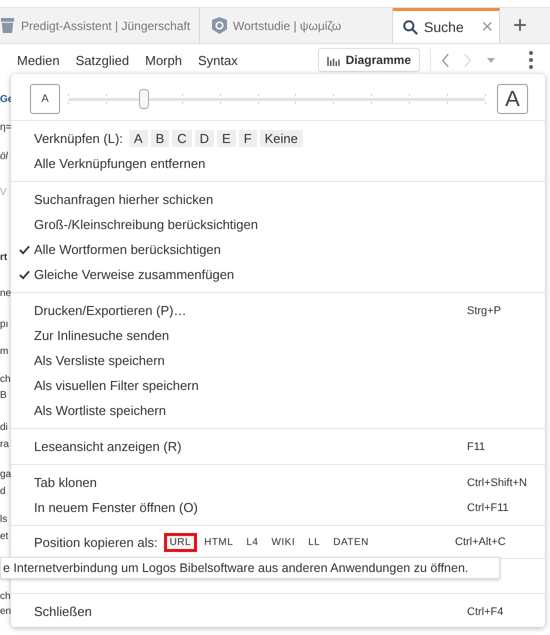 The width and height of the screenshot is (550, 635). Describe the element at coordinates (218, 60) in the screenshot. I see `toolbar-item: Syntax` at that location.